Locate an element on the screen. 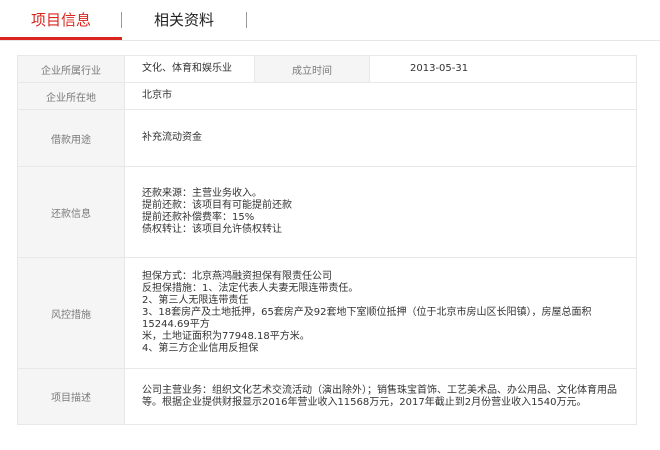  purpose-value: 补充流动资金 is located at coordinates (380, 138).